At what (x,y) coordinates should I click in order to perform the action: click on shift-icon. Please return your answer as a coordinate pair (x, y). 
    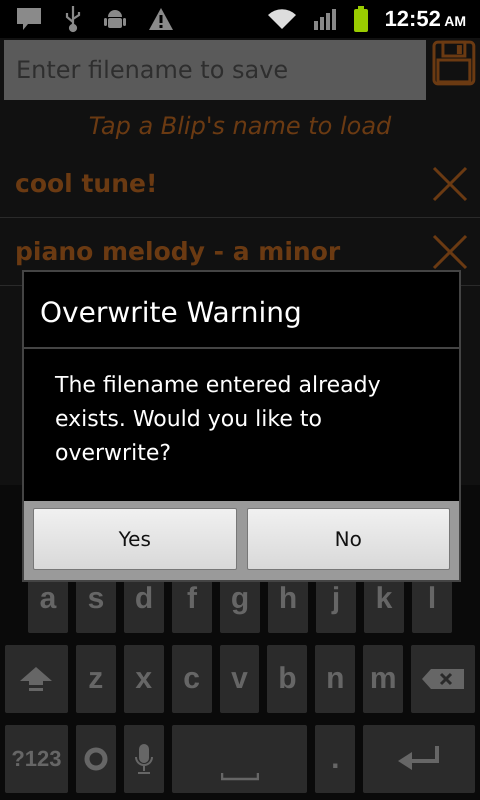
    Looking at the image, I should click on (36, 679).